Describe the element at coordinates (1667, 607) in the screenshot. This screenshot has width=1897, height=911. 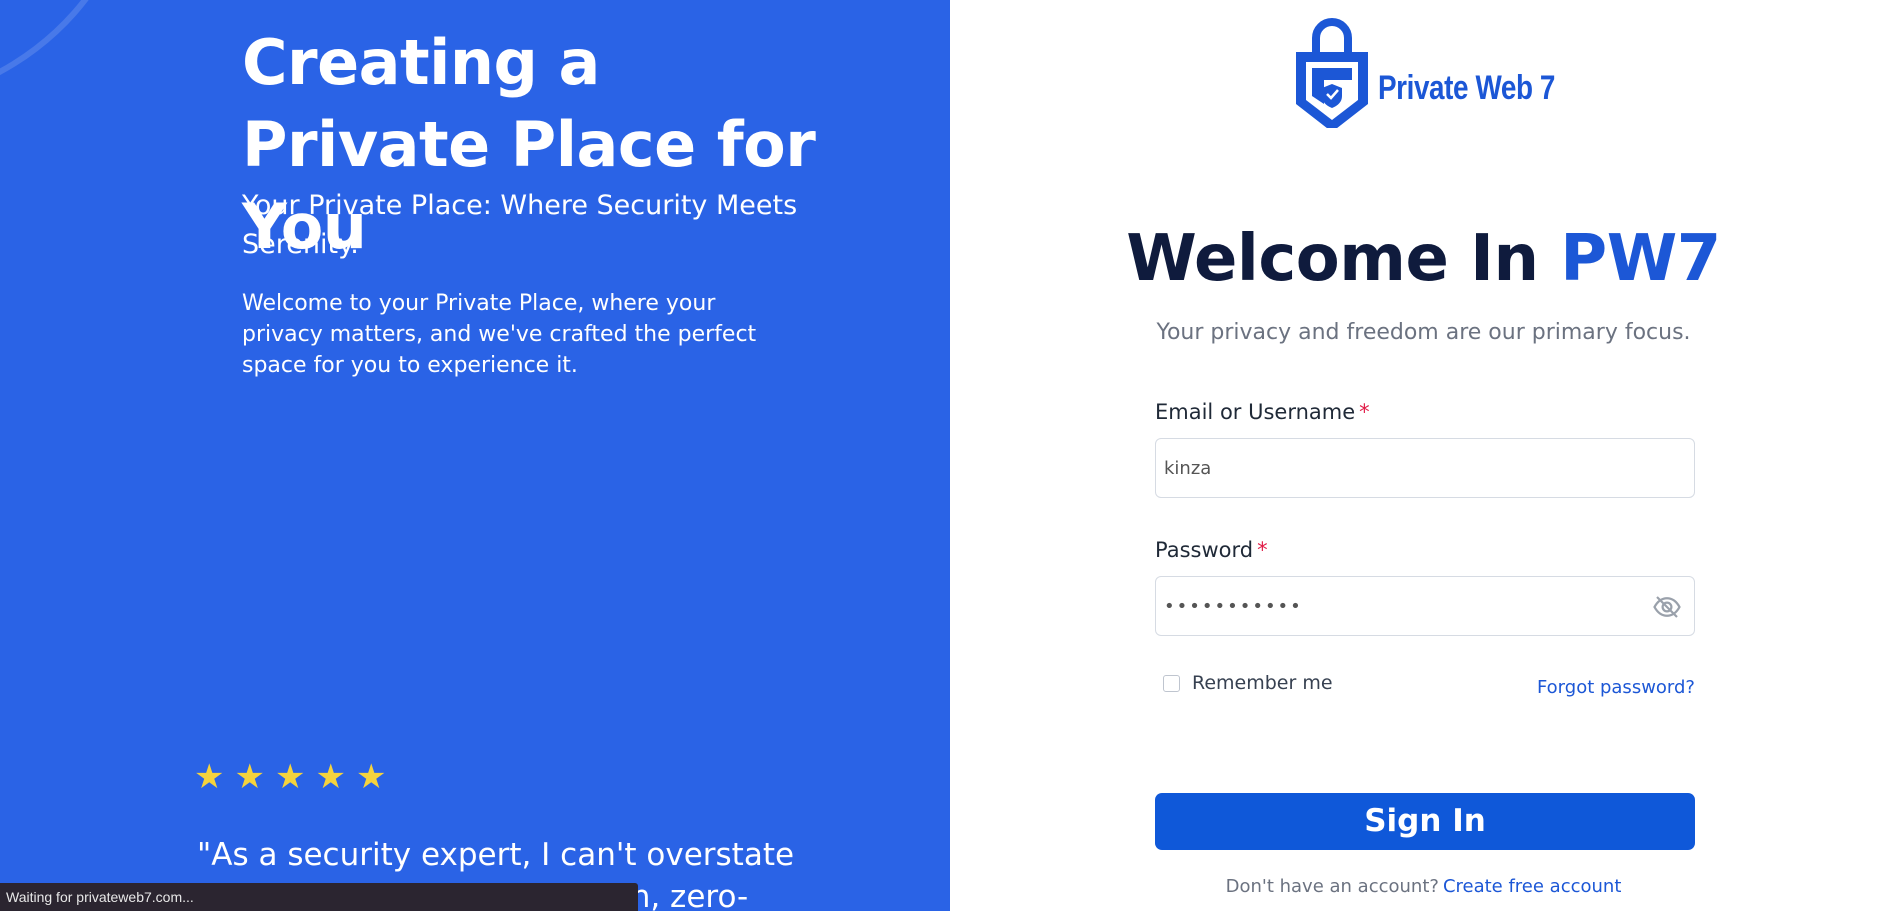
I see `eye-slash-icon` at that location.